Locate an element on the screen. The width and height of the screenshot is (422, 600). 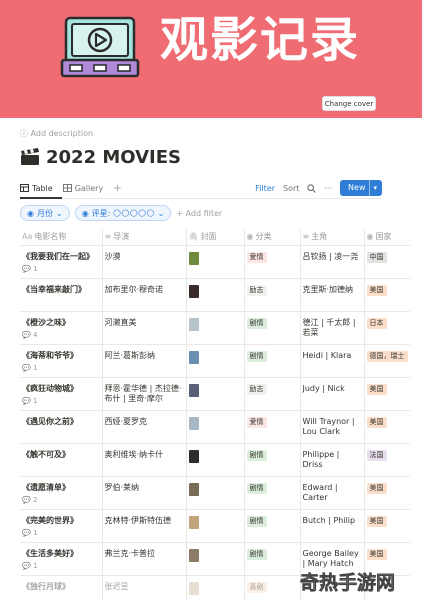
movie-title-cell: 《触不可及》 is located at coordinates (61, 460).